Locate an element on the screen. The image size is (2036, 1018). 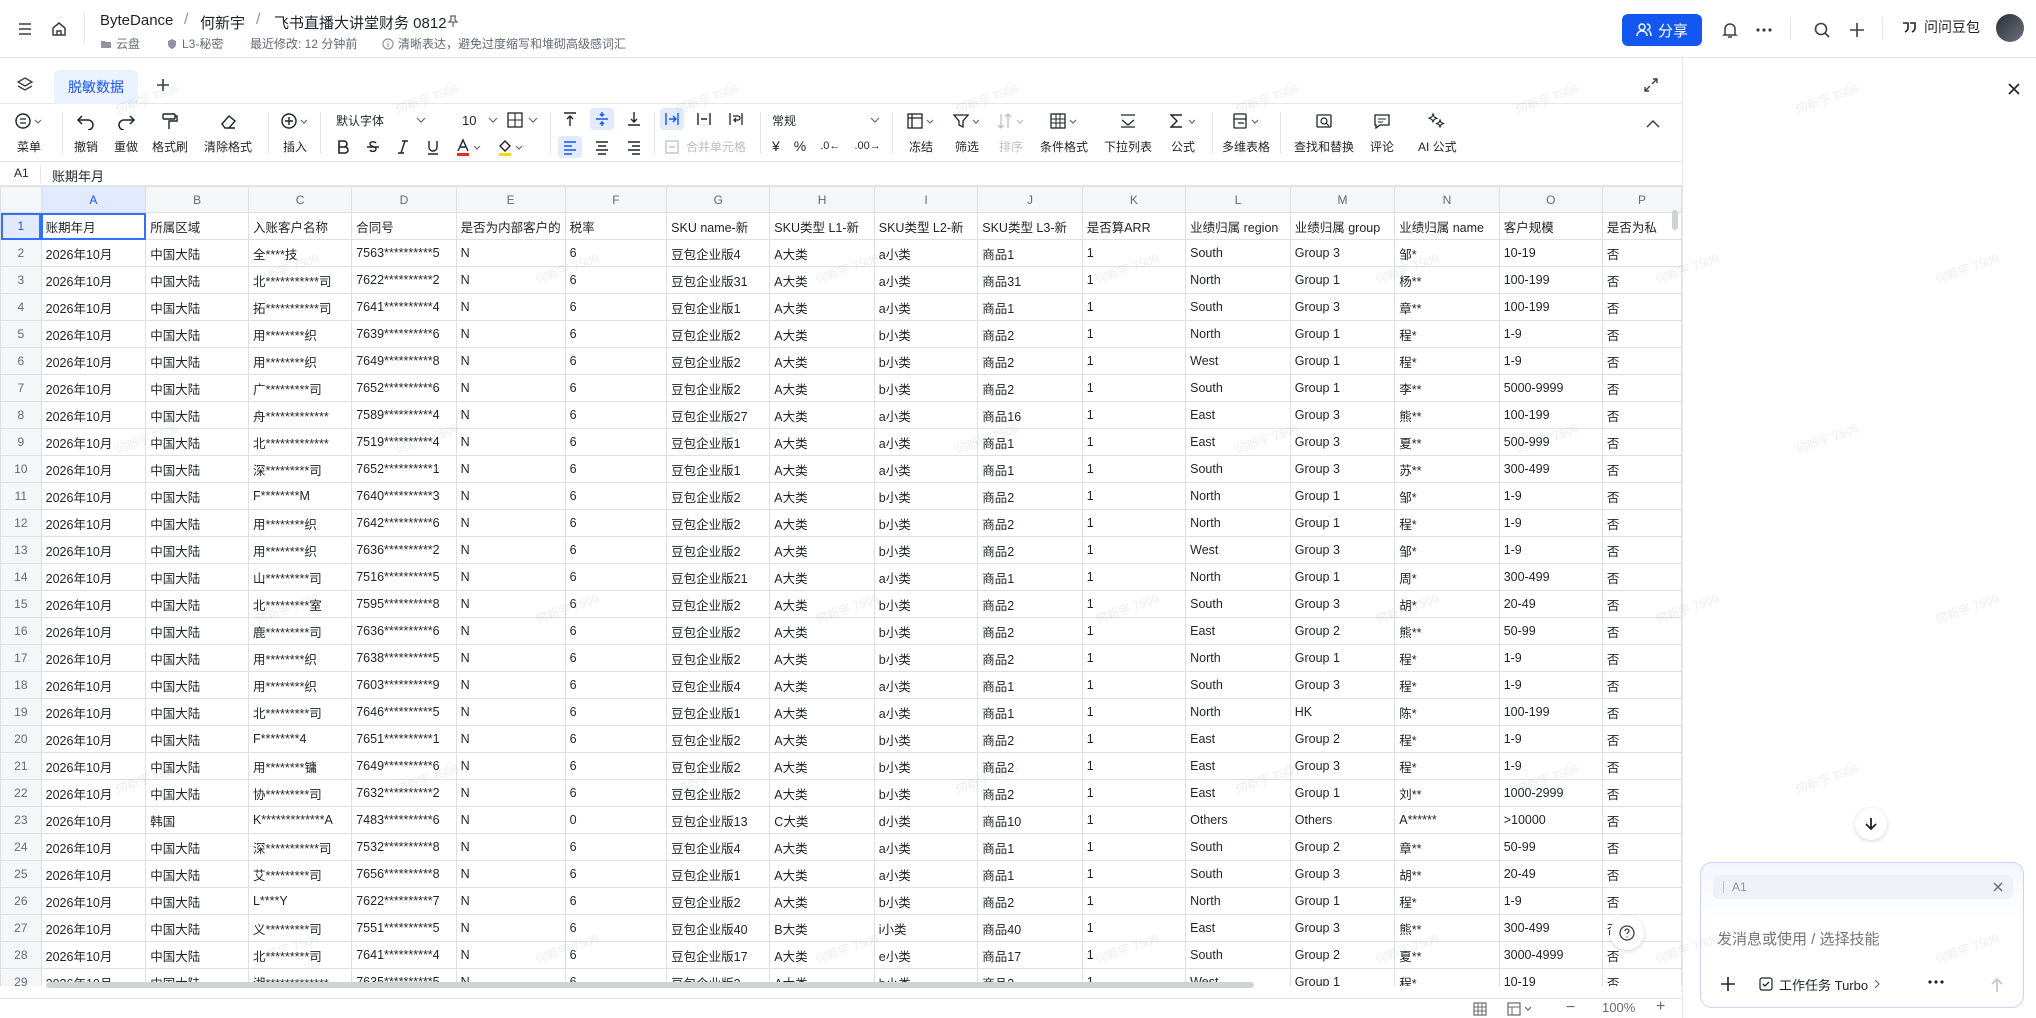
table-cell: 商品10 is located at coordinates (1030, 820).